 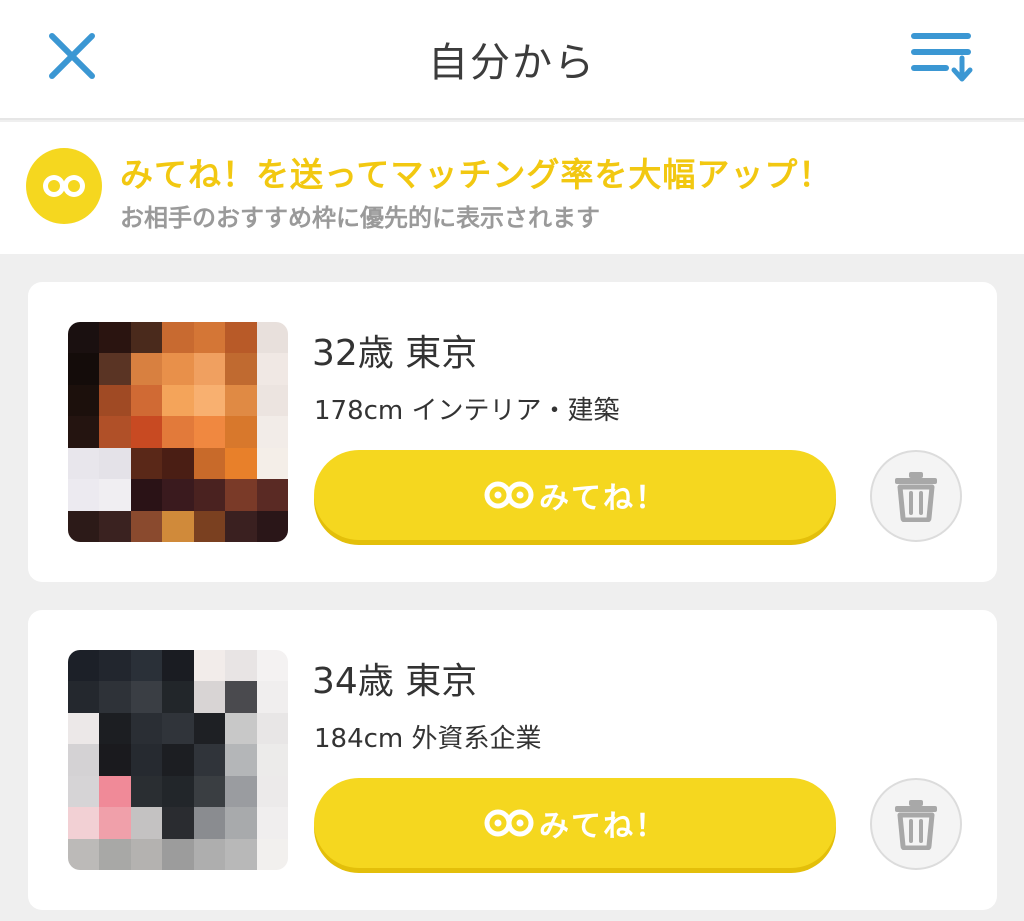 I want to click on page-title: 自分から, so click(x=512, y=63).